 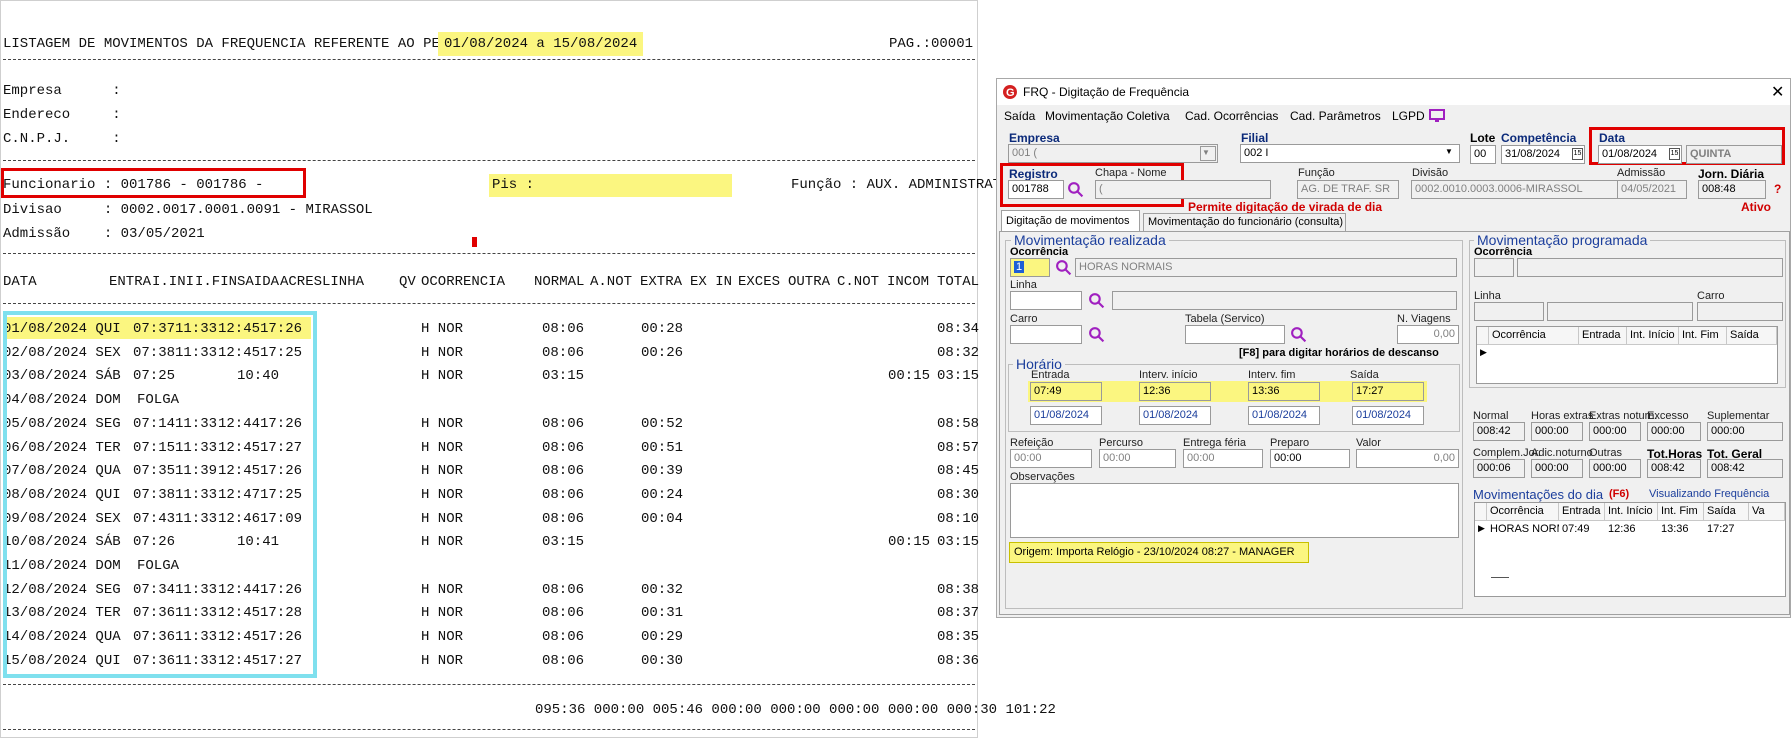 I want to click on report-period: 01/08/2024 a 15/08/2024, so click(x=541, y=44).